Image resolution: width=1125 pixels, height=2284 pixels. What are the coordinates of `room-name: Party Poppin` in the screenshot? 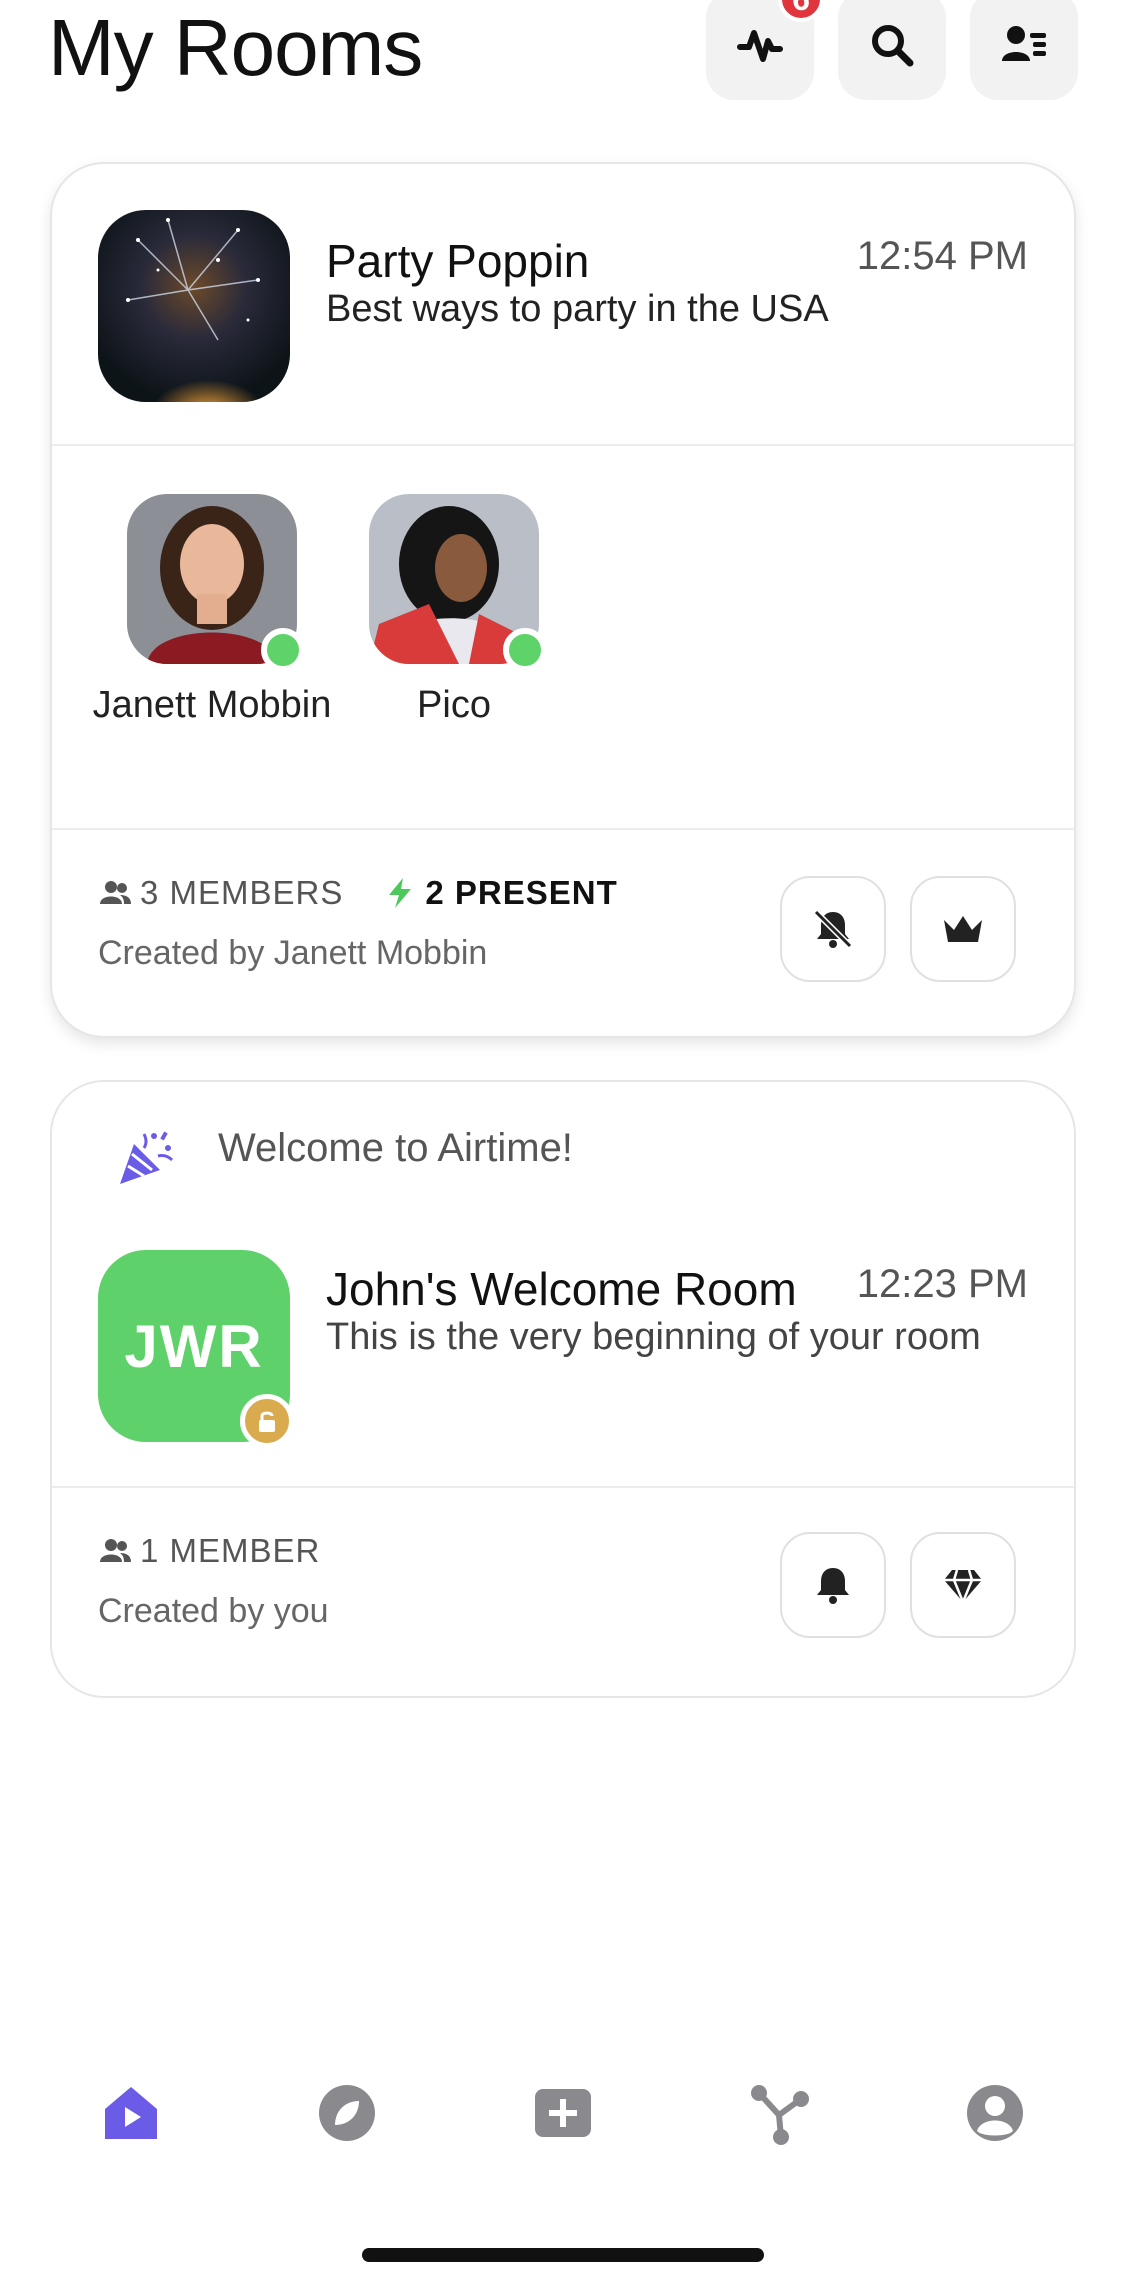 It's located at (458, 261).